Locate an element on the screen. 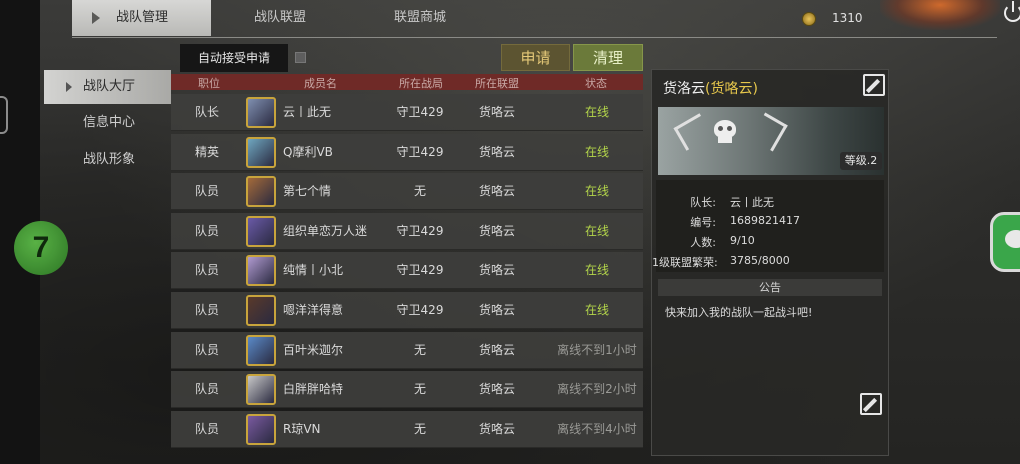 Image resolution: width=1020 pixels, height=464 pixels. member-role: 队长 is located at coordinates (206, 112).